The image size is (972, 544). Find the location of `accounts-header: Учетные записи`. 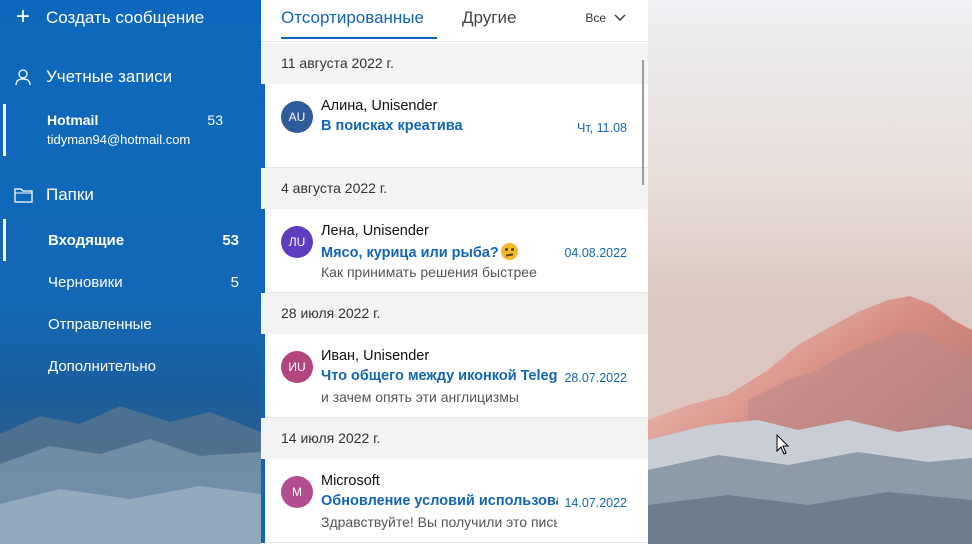

accounts-header: Учетные записи is located at coordinates (130, 77).